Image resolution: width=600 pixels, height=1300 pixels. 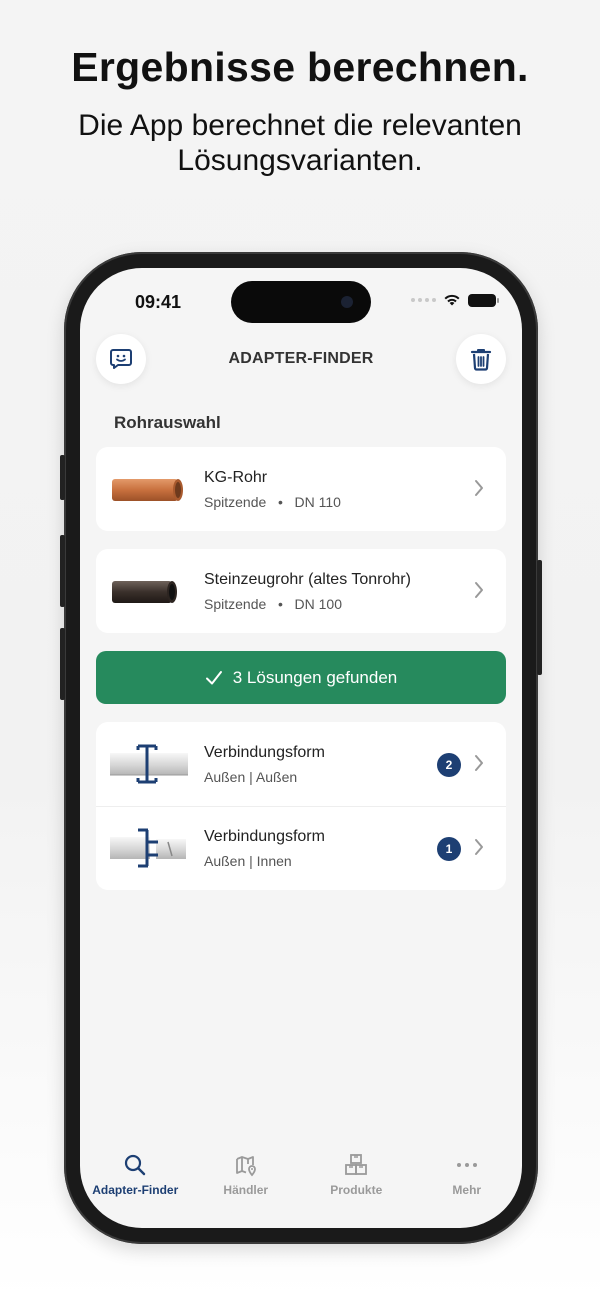 What do you see at coordinates (466, 1165) in the screenshot?
I see `more-dots-icon` at bounding box center [466, 1165].